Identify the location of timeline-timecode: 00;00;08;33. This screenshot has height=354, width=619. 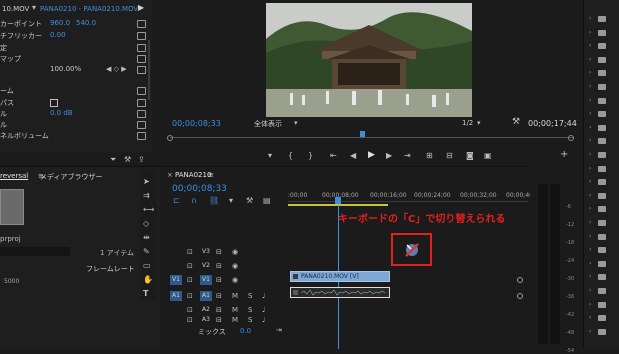
(199, 189).